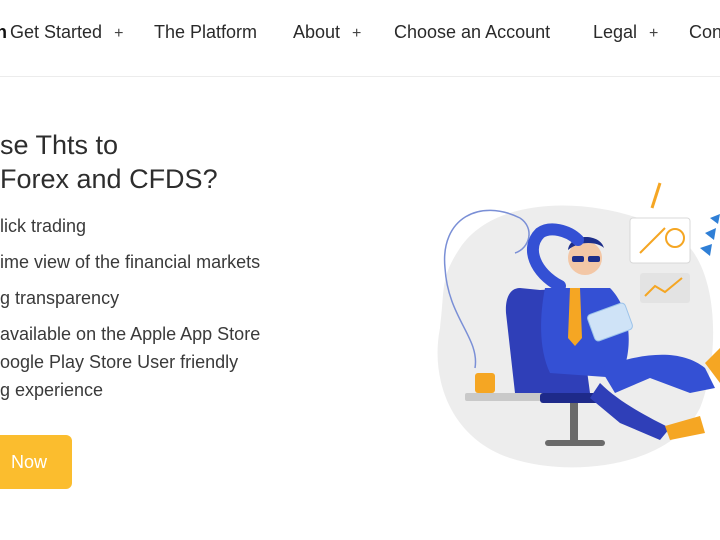 This screenshot has width=720, height=540. Describe the element at coordinates (109, 162) in the screenshot. I see `hero-heading: se Thts to Forex and CFDS?` at that location.